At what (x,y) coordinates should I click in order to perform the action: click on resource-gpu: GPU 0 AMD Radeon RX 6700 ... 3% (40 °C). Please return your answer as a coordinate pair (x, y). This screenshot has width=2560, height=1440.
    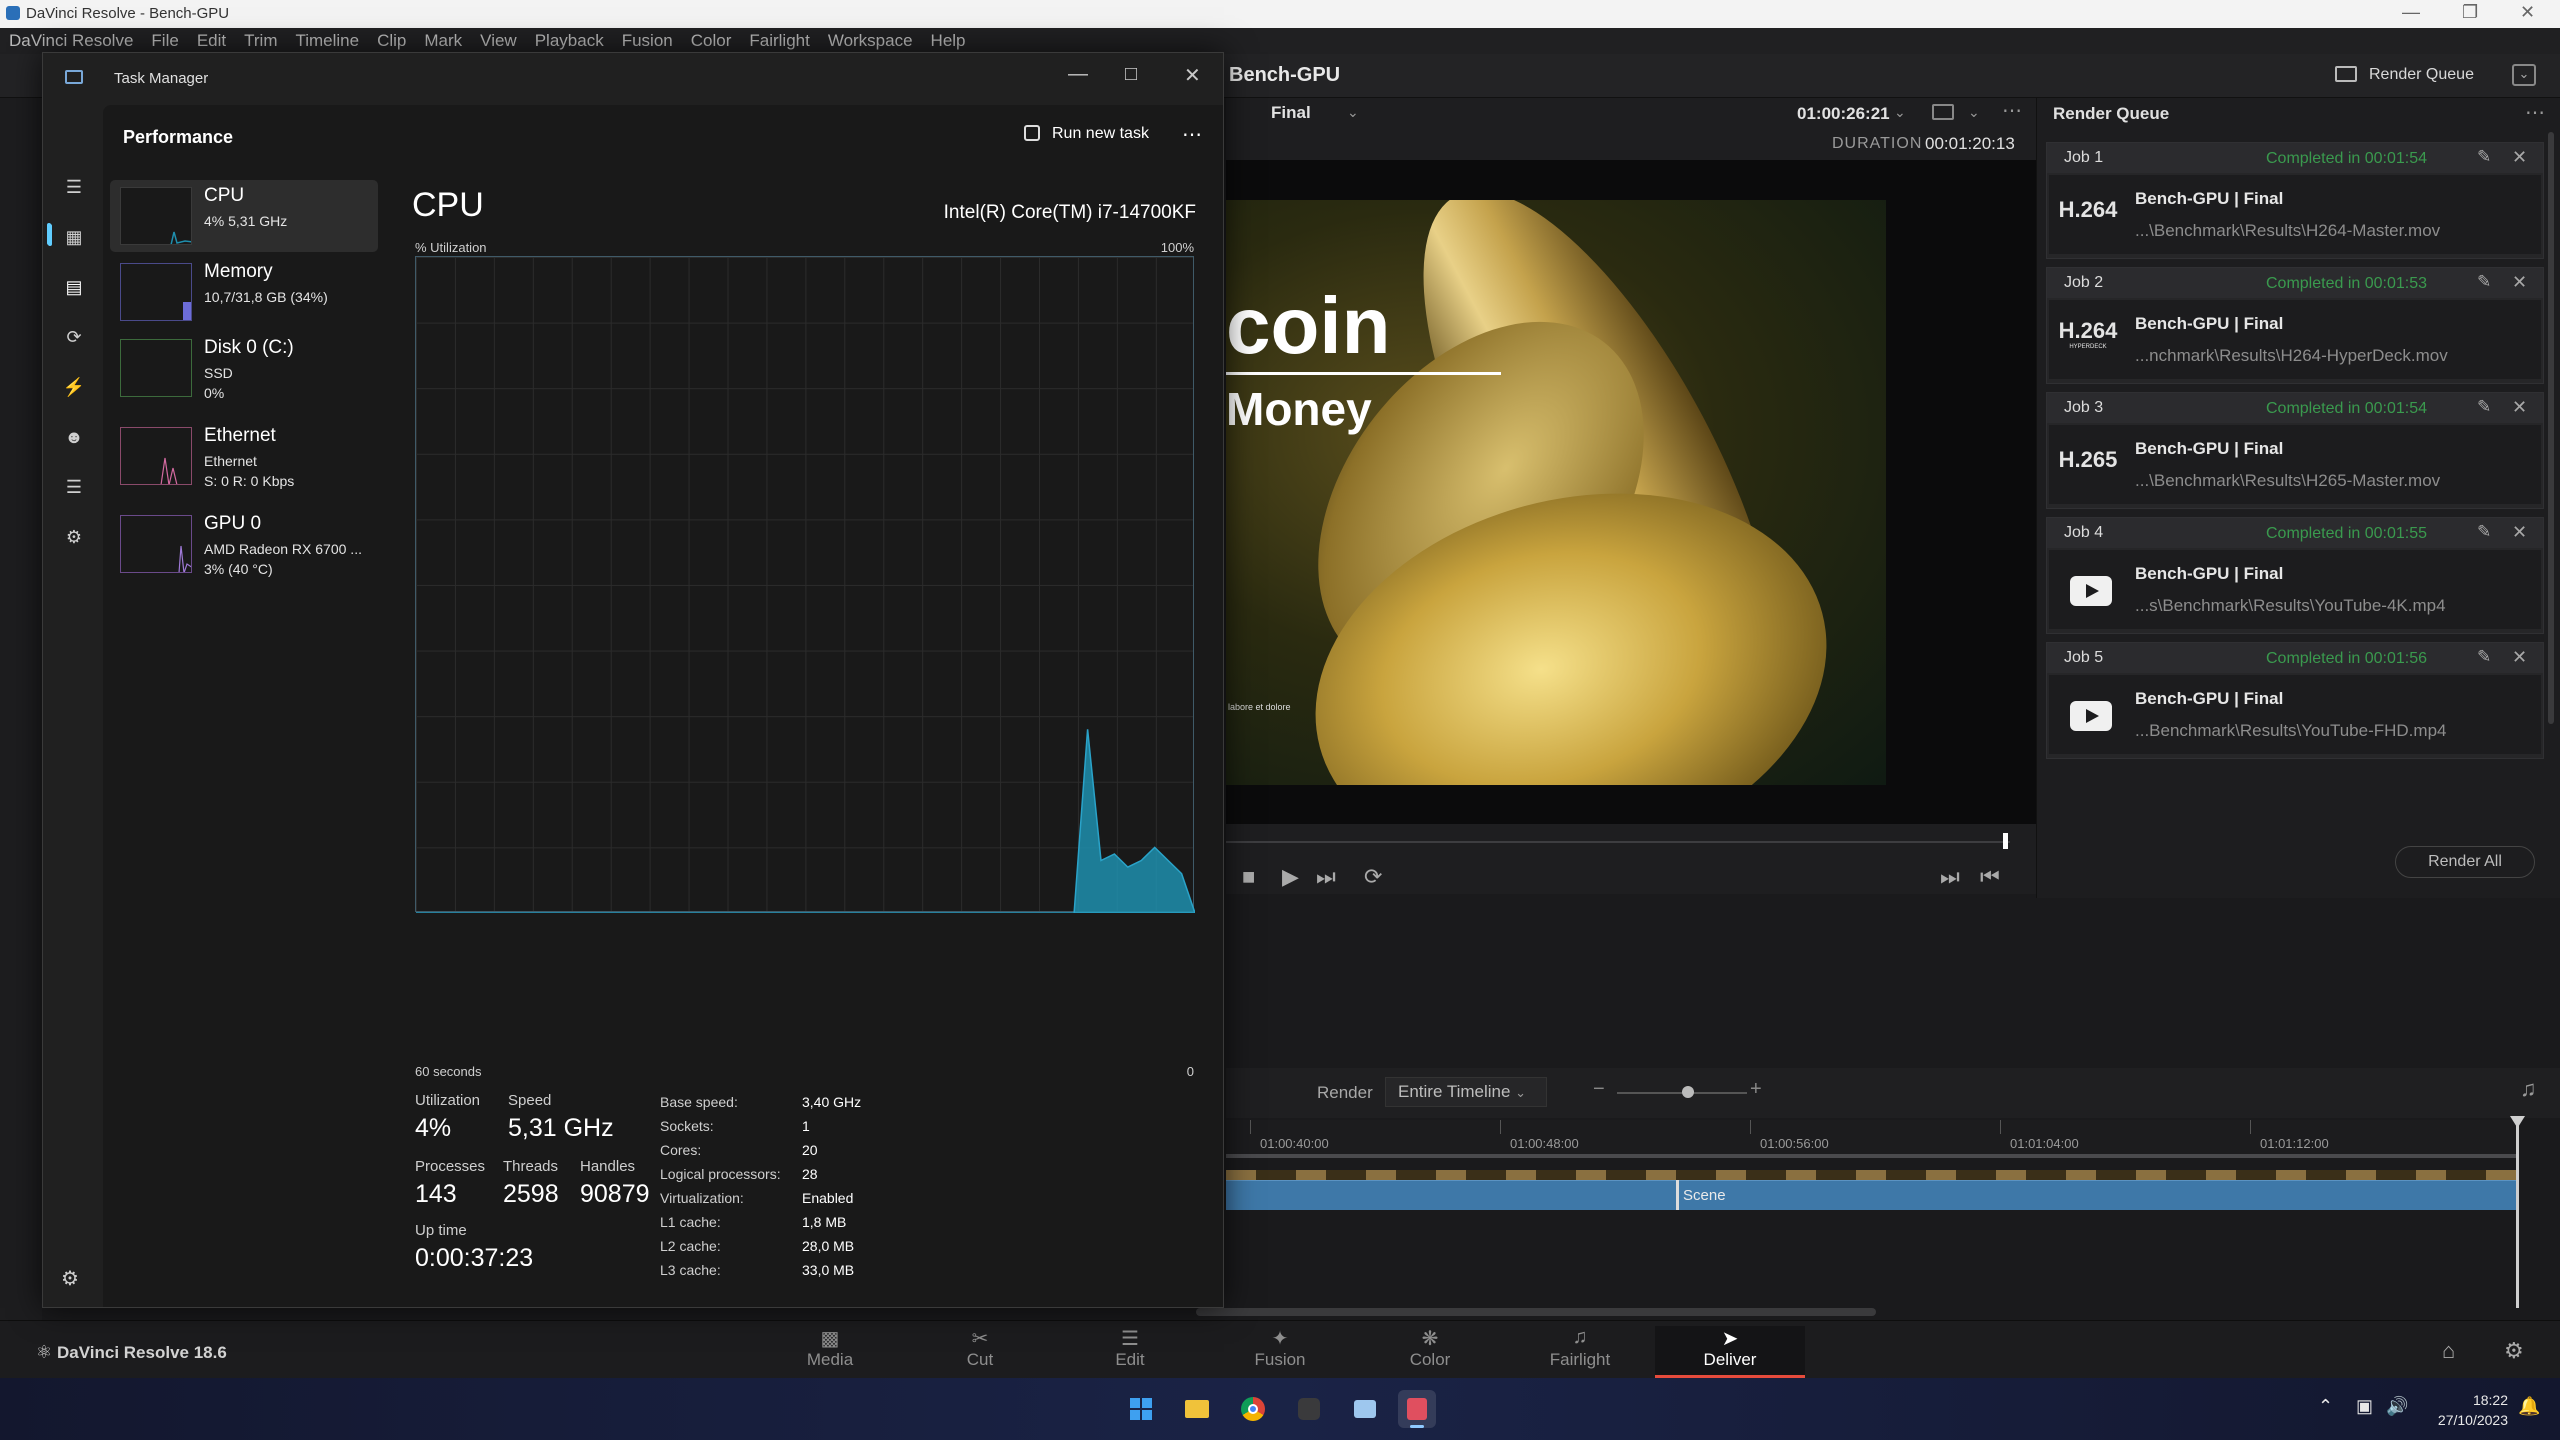
    Looking at the image, I should click on (244, 544).